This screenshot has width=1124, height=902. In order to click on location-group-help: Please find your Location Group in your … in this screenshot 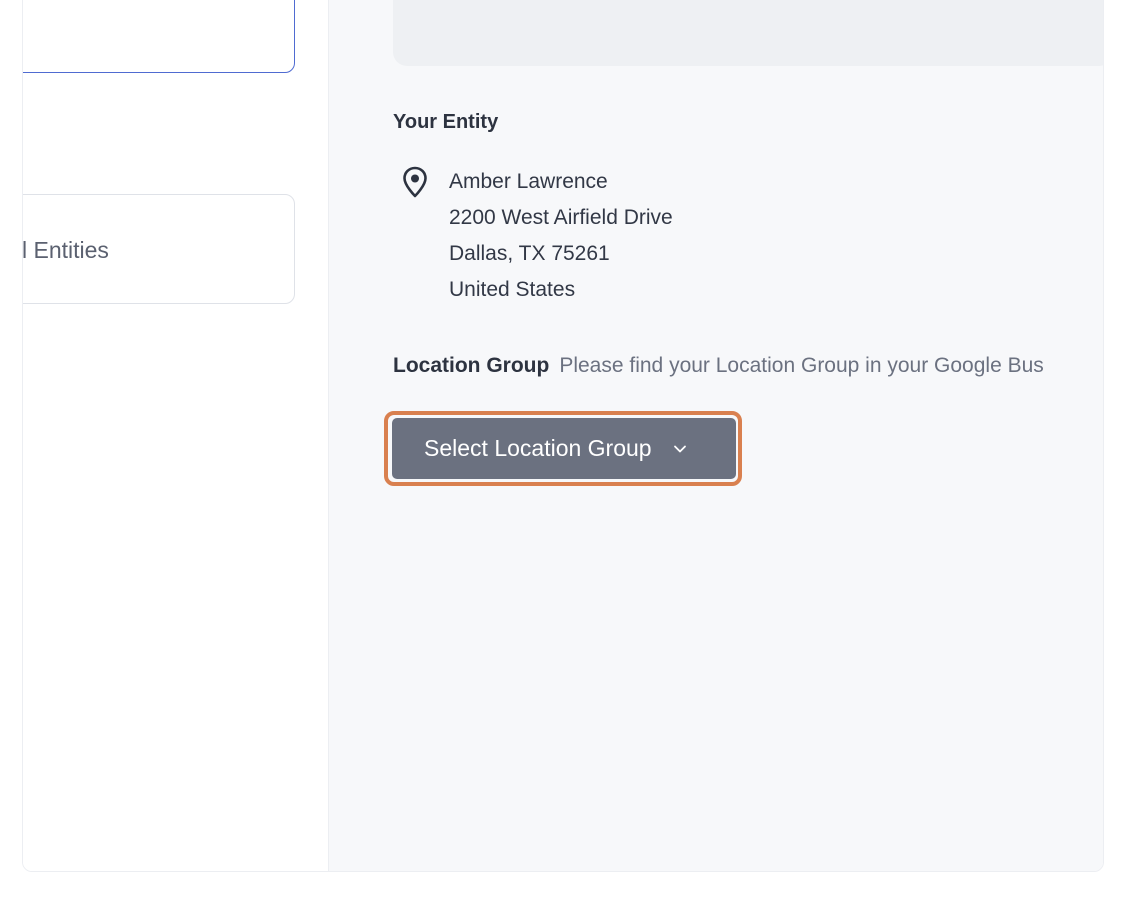, I will do `click(801, 365)`.